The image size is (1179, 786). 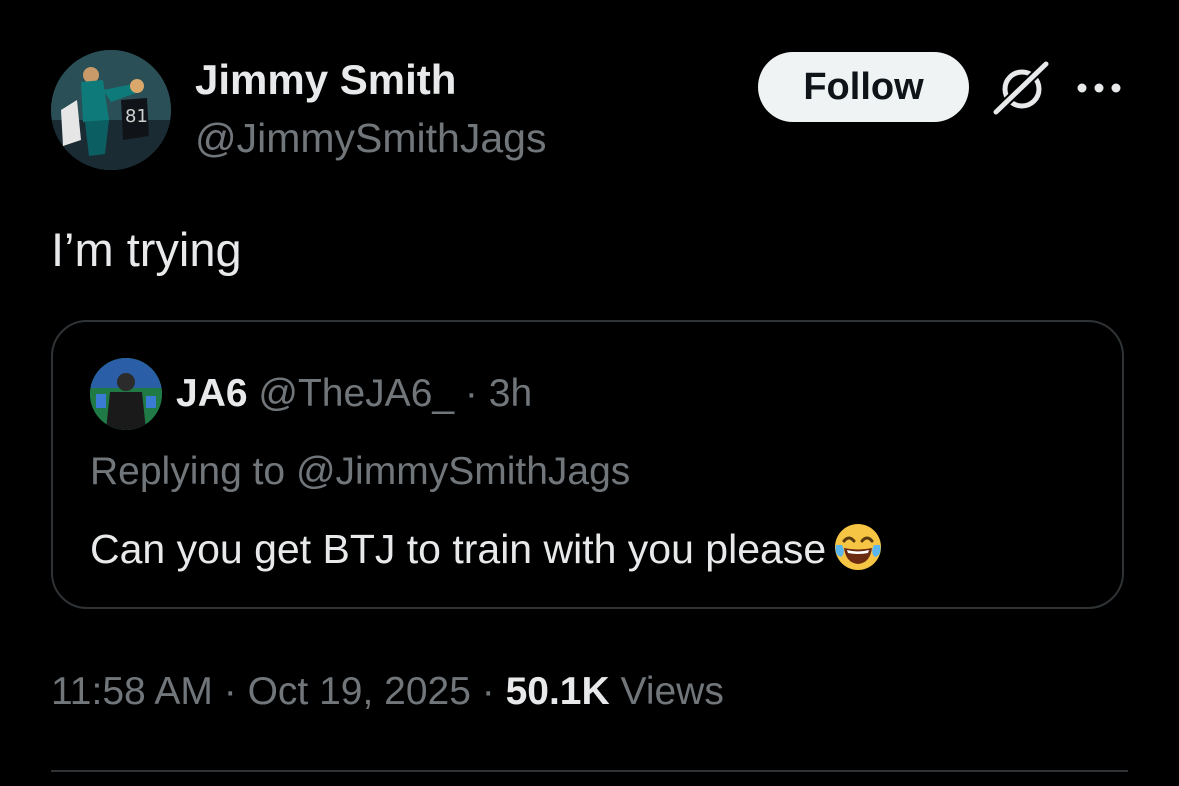 I want to click on quote-avatar-photo-icon, so click(x=126, y=394).